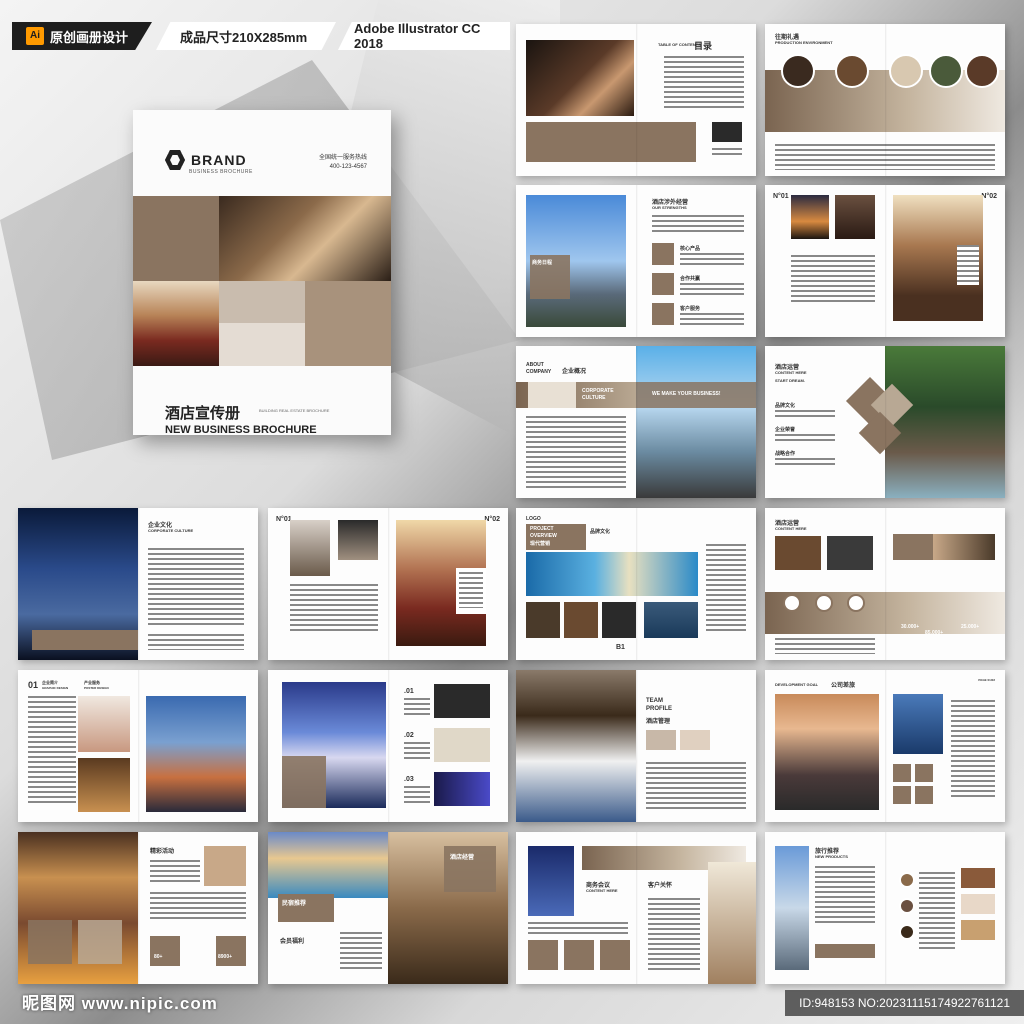 The height and width of the screenshot is (1024, 1024). Describe the element at coordinates (246, 36) in the screenshot. I see `tag-size: 成品尺寸210X285mm` at that location.